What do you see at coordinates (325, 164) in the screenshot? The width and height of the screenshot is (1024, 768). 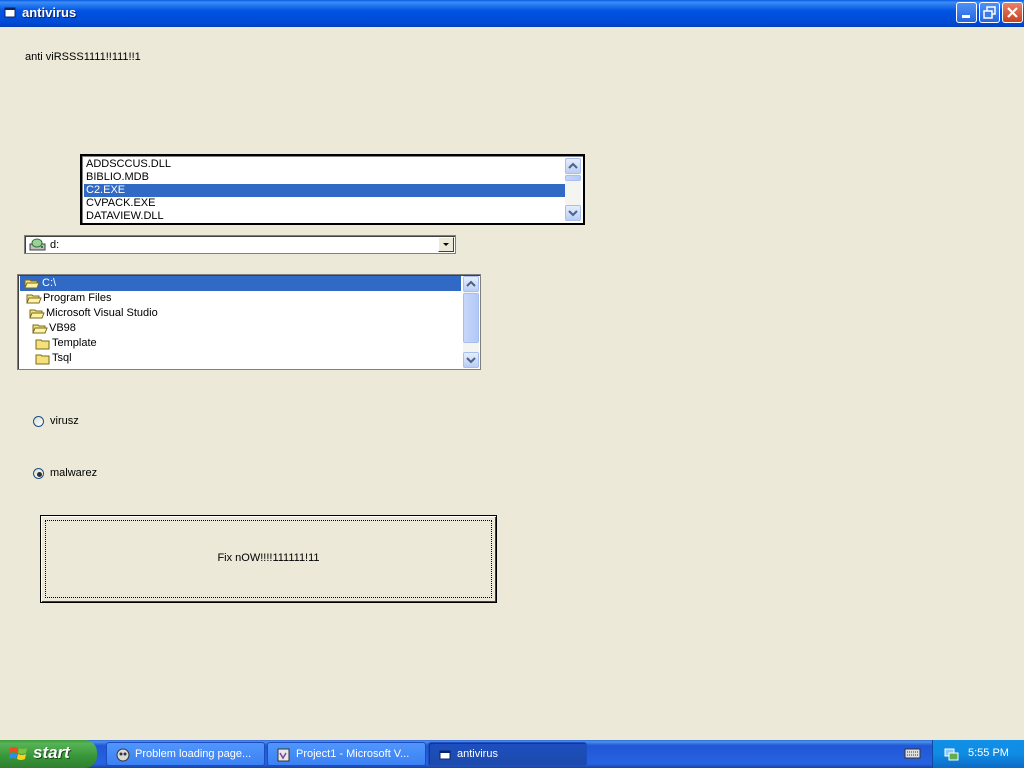 I see `file-list-item: ADDSCCUS.DLL` at bounding box center [325, 164].